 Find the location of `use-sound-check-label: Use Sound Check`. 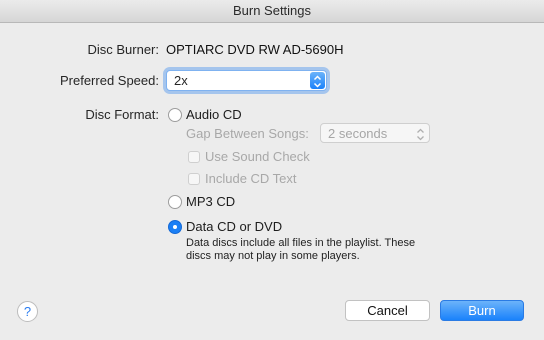

use-sound-check-label: Use Sound Check is located at coordinates (257, 156).